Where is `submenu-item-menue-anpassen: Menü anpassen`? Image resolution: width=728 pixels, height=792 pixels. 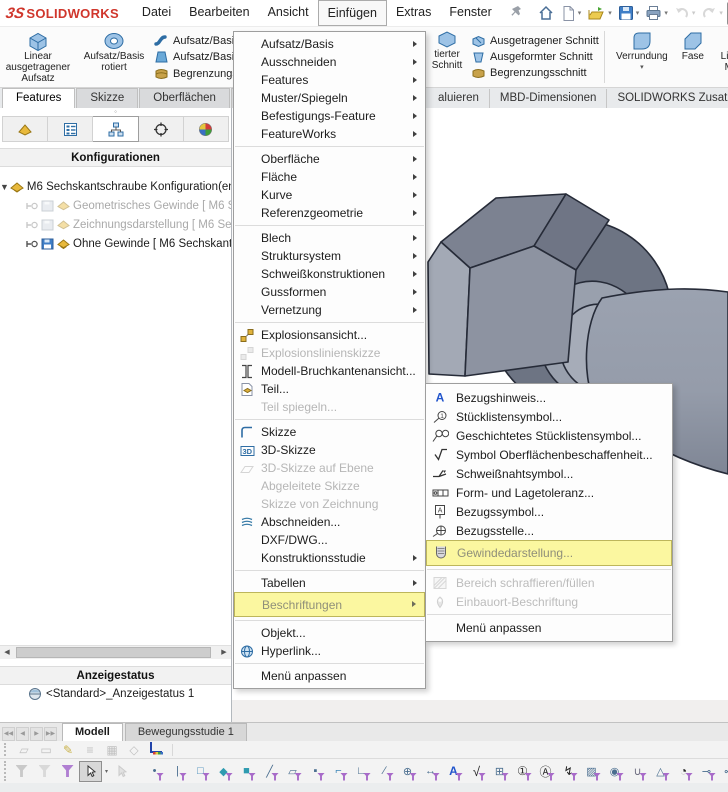 submenu-item-menue-anpassen: Menü anpassen is located at coordinates (549, 627).